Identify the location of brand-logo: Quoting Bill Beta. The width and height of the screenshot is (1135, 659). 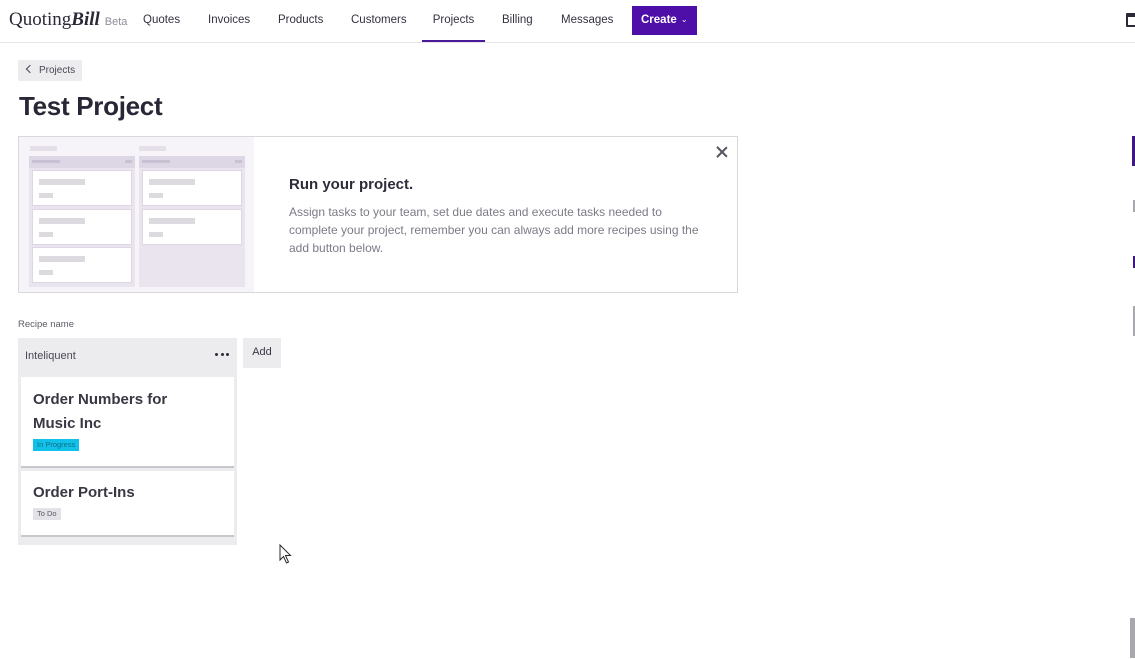
(68, 20).